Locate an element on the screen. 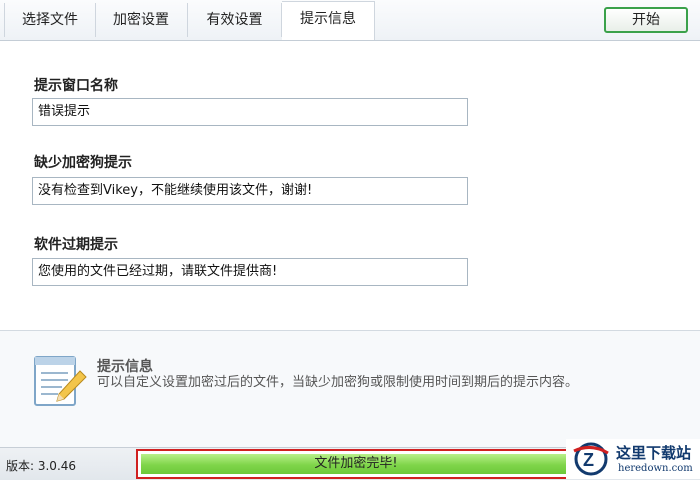 The image size is (700, 480). expired-input: 您使用的文件已经过期，请联文件提供商! is located at coordinates (250, 272).